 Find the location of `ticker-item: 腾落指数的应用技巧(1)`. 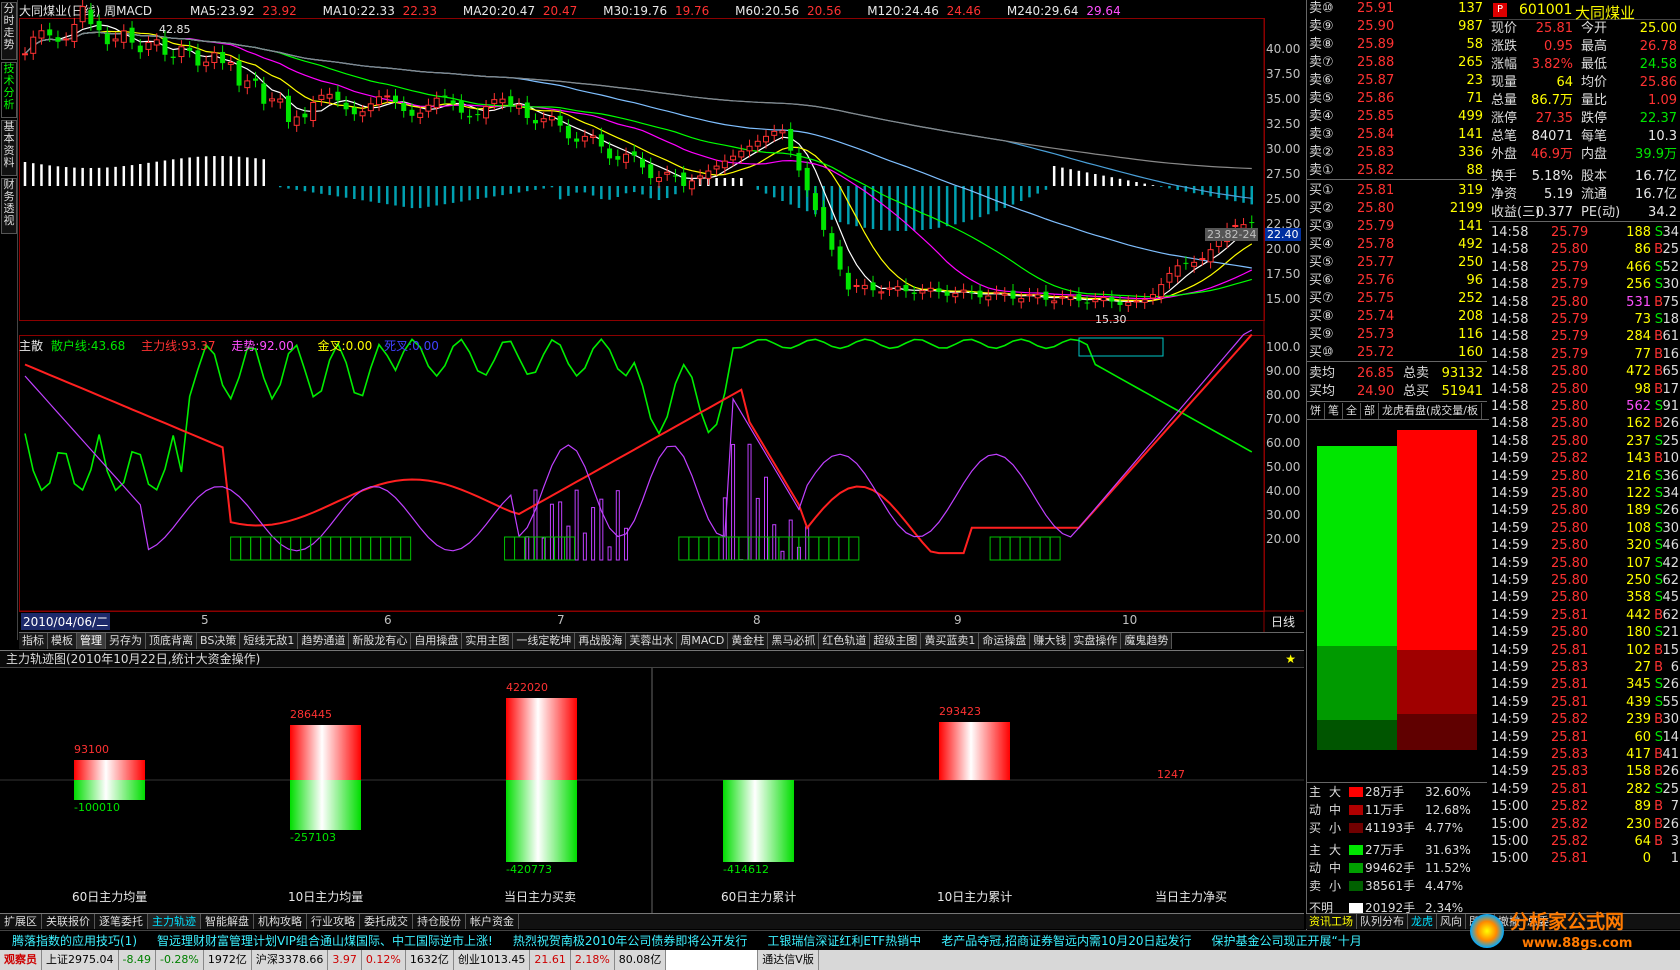

ticker-item: 腾落指数的应用技巧(1) is located at coordinates (74, 941).